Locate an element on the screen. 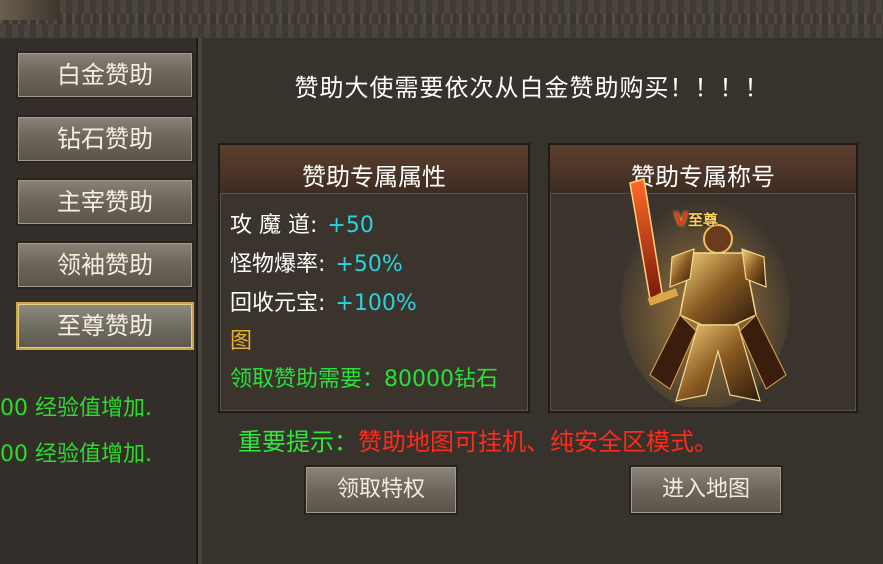 The height and width of the screenshot is (564, 883). attr-row-attack: 攻 魔 道: +50 is located at coordinates (302, 223).